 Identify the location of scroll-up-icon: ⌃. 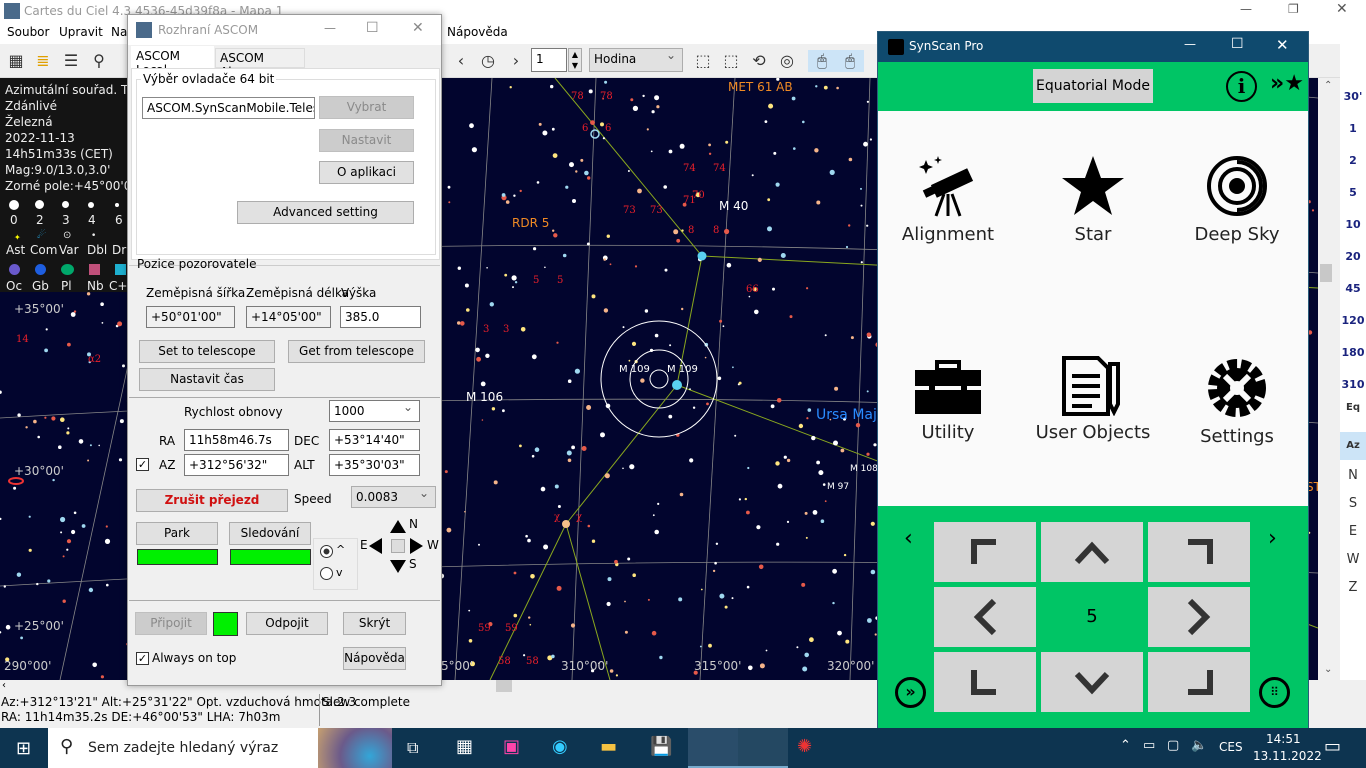
(1328, 85).